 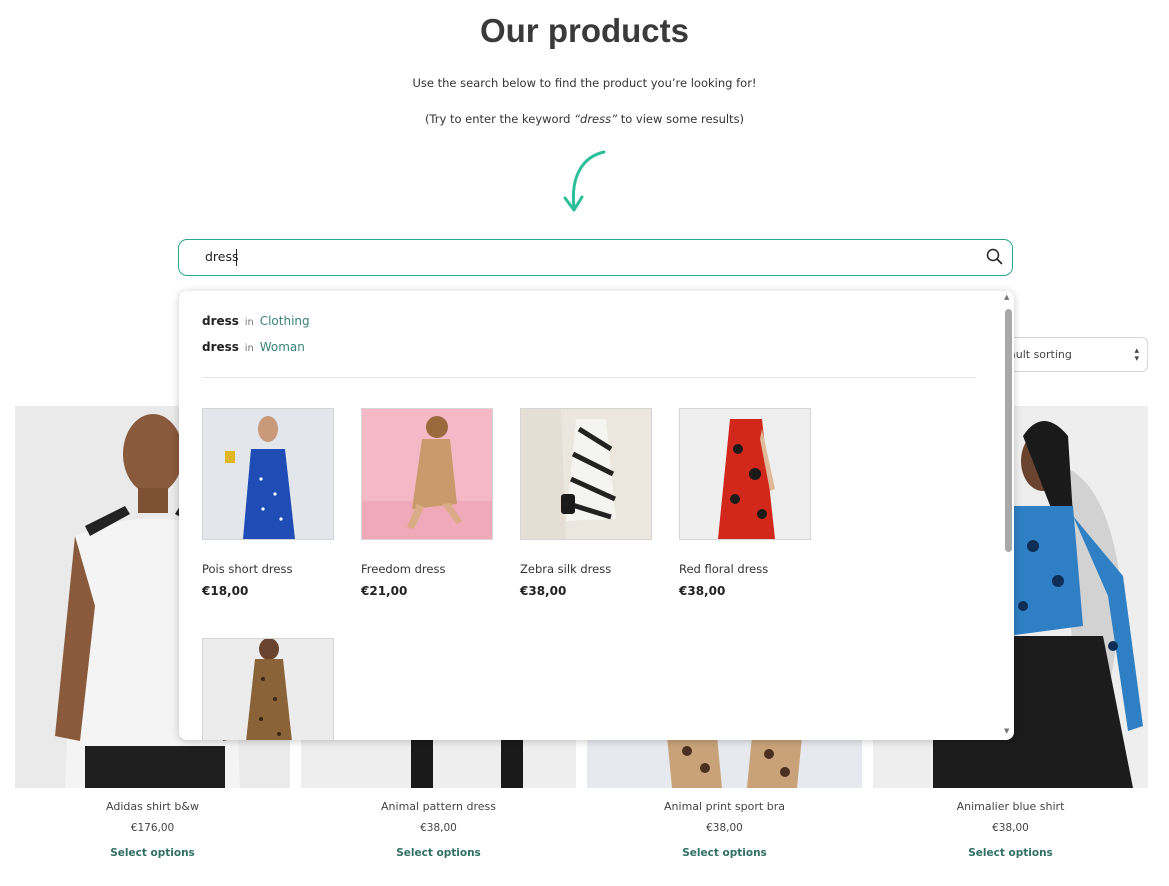 I want to click on result-item: Zebra silk dress €38,00, so click(x=587, y=503).